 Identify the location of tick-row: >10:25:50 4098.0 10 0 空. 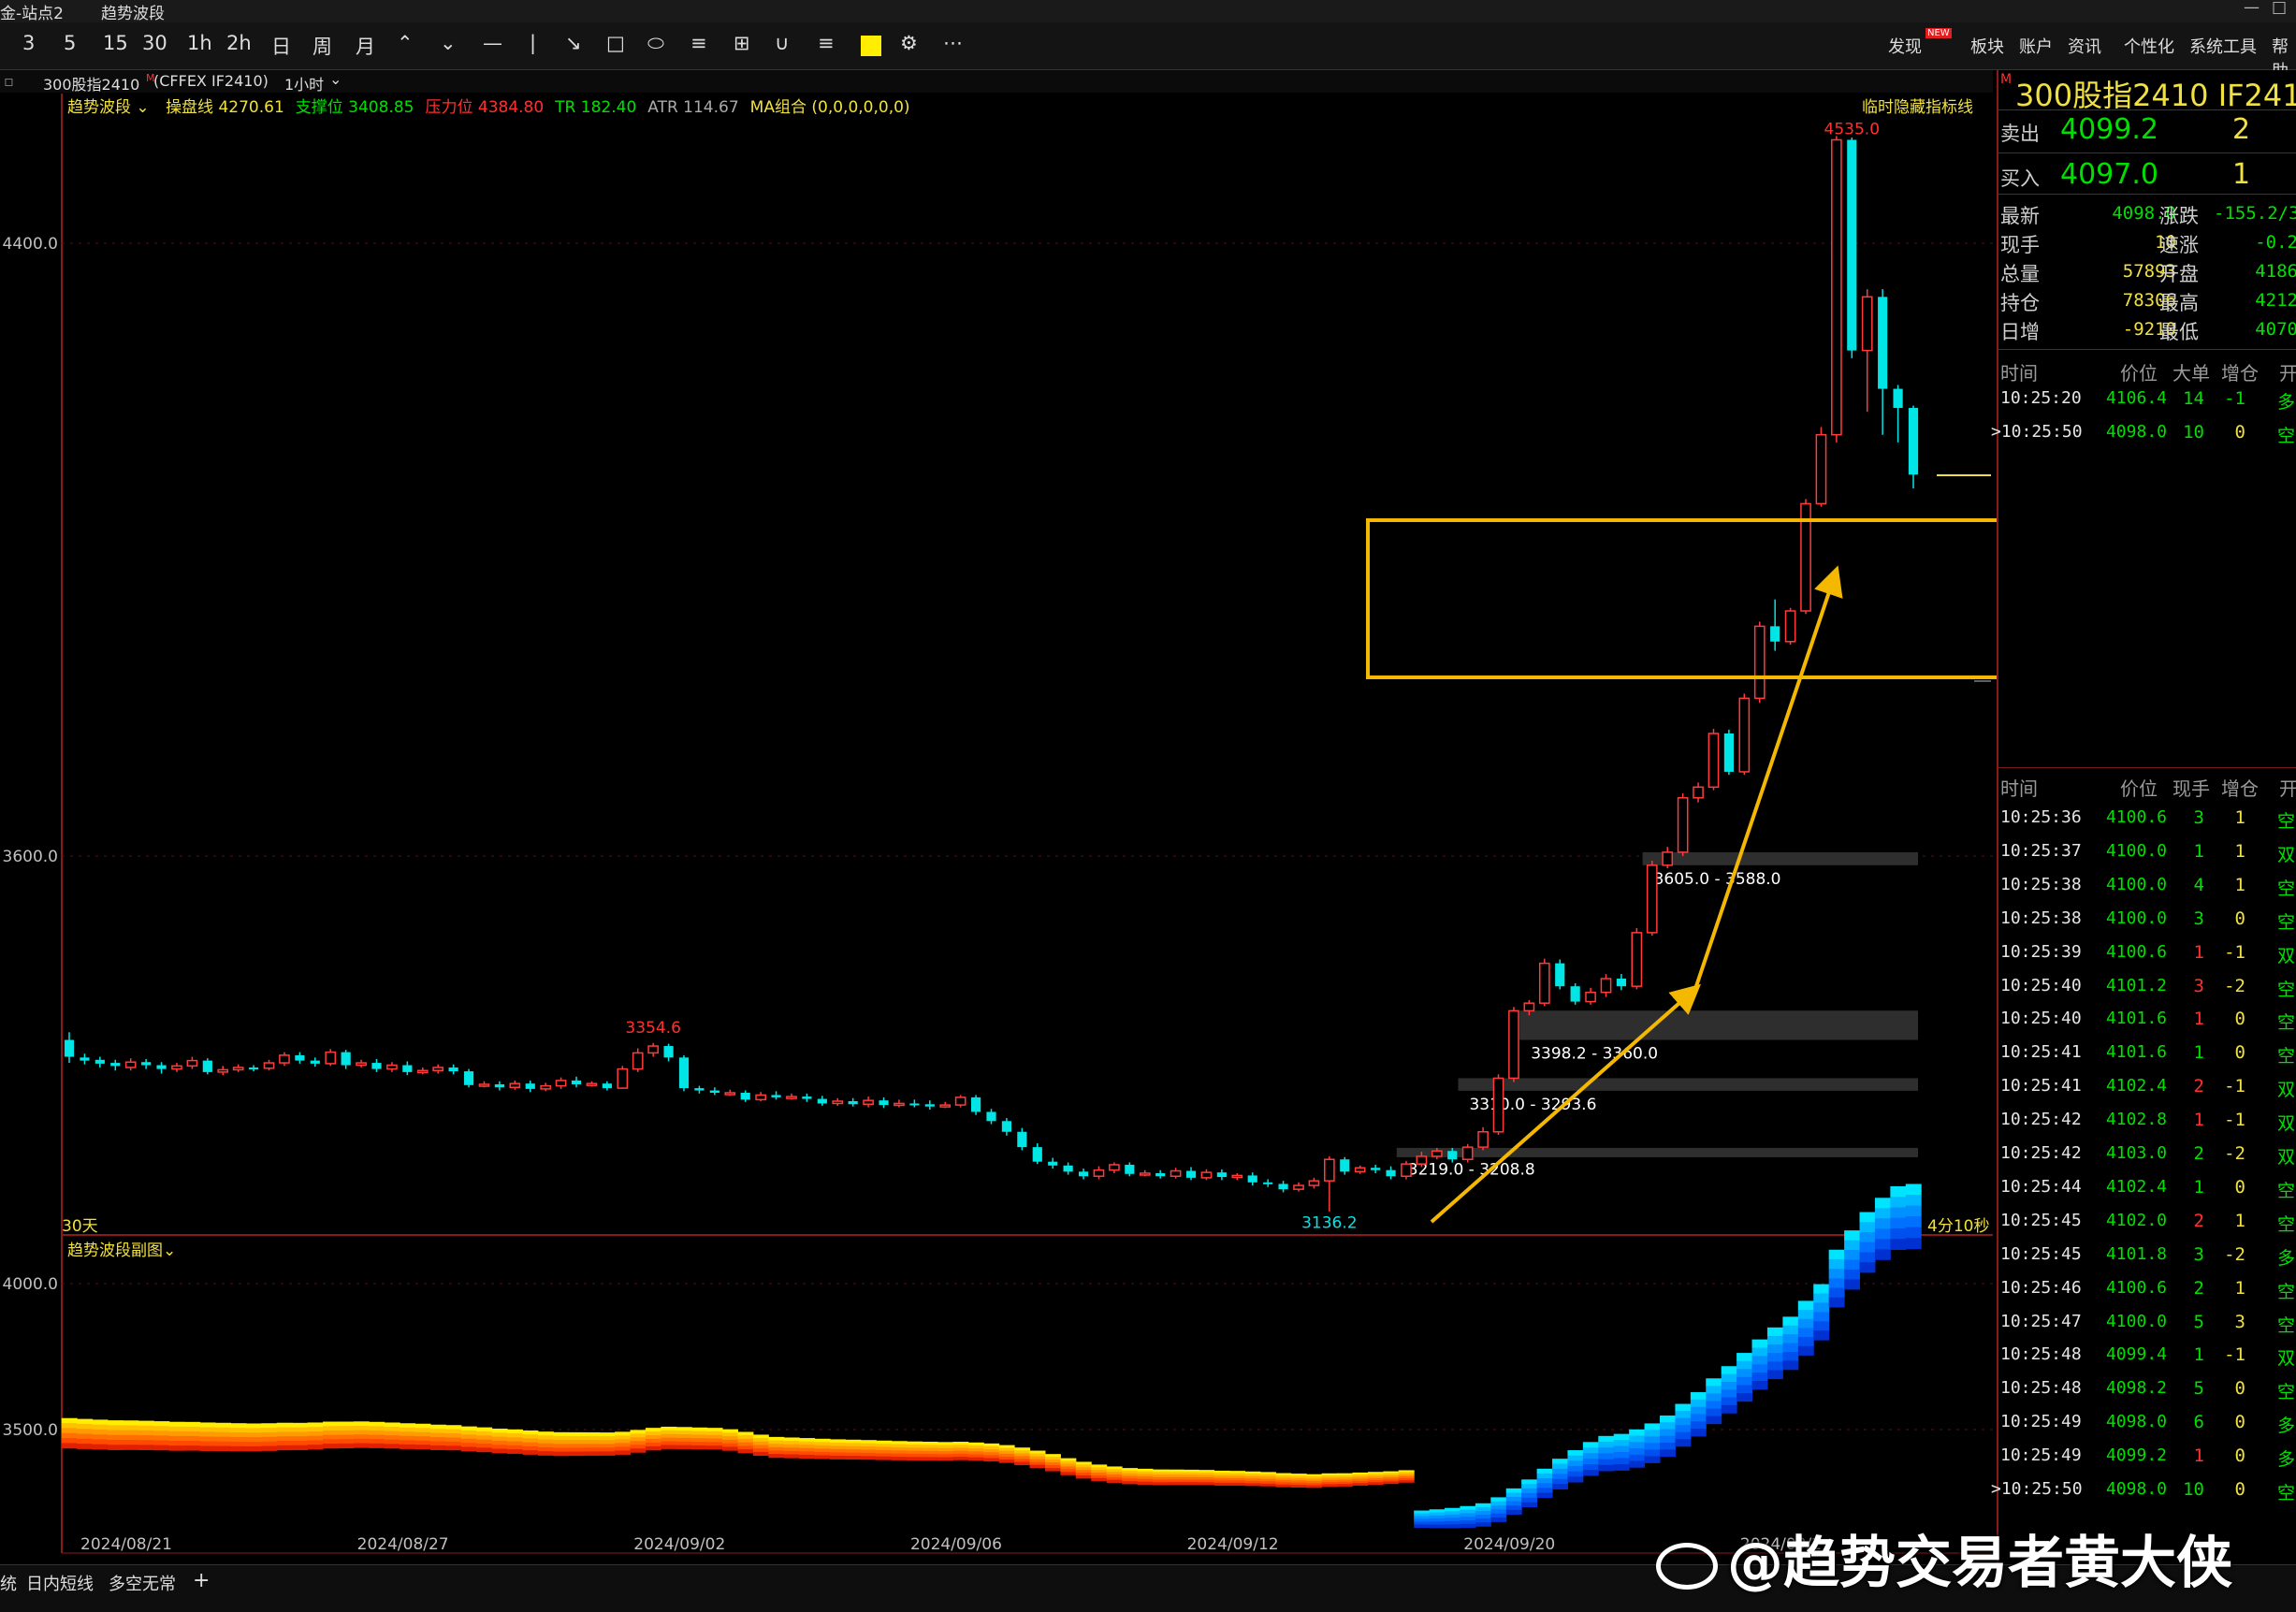
(2143, 1496).